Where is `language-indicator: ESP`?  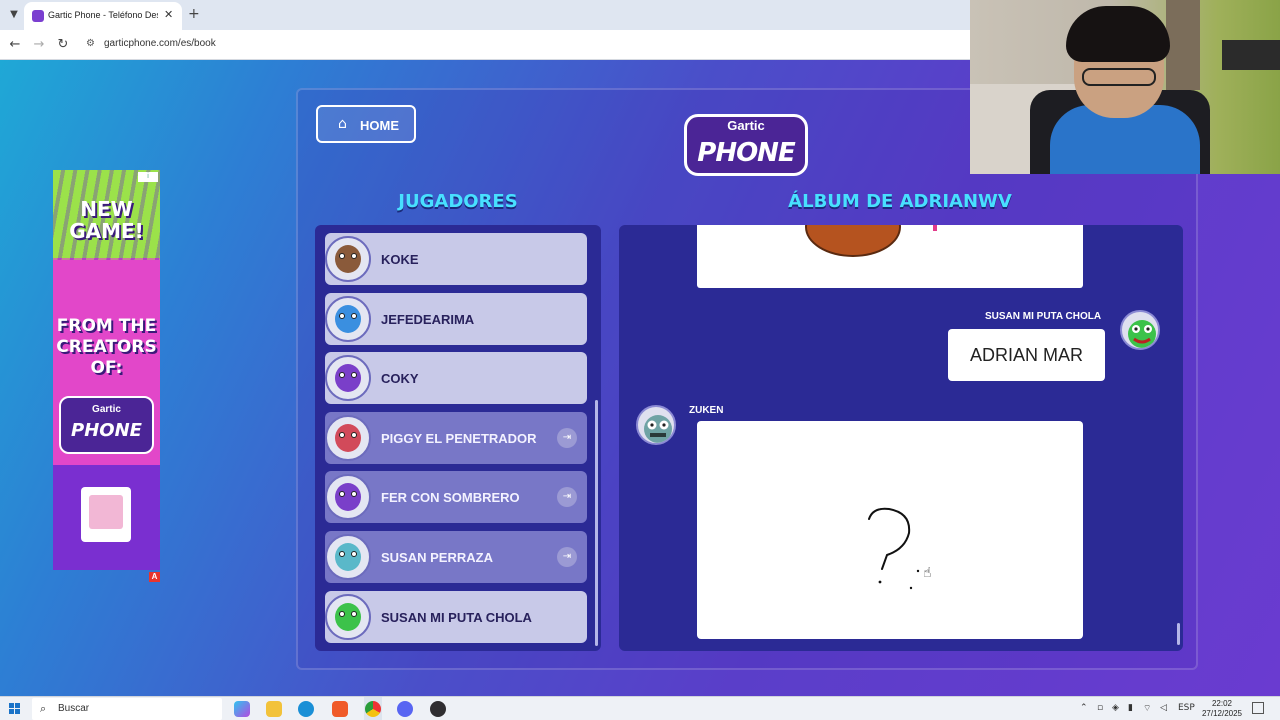 language-indicator: ESP is located at coordinates (1186, 708).